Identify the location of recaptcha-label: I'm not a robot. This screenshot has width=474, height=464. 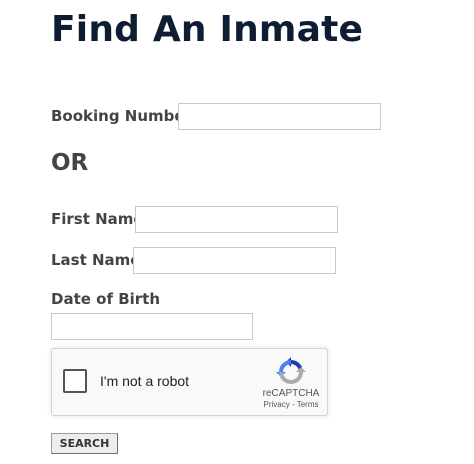
(145, 381).